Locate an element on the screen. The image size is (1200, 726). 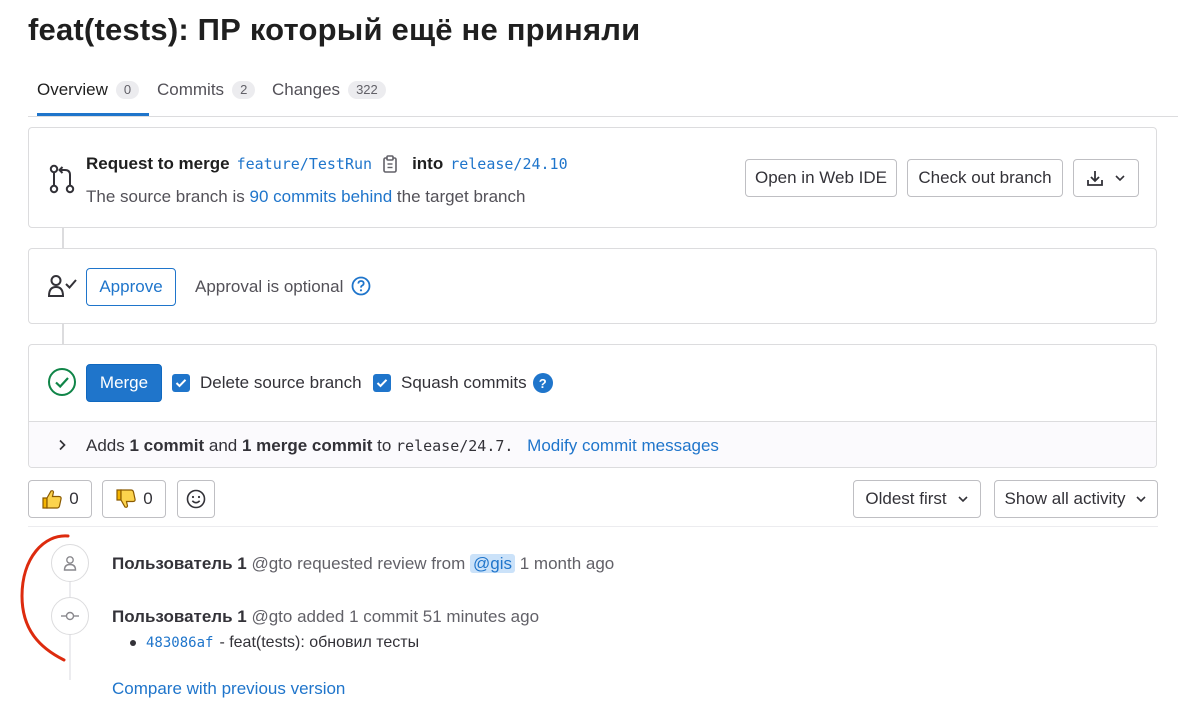
behind-text-suffix: the target branch is located at coordinates (461, 196).